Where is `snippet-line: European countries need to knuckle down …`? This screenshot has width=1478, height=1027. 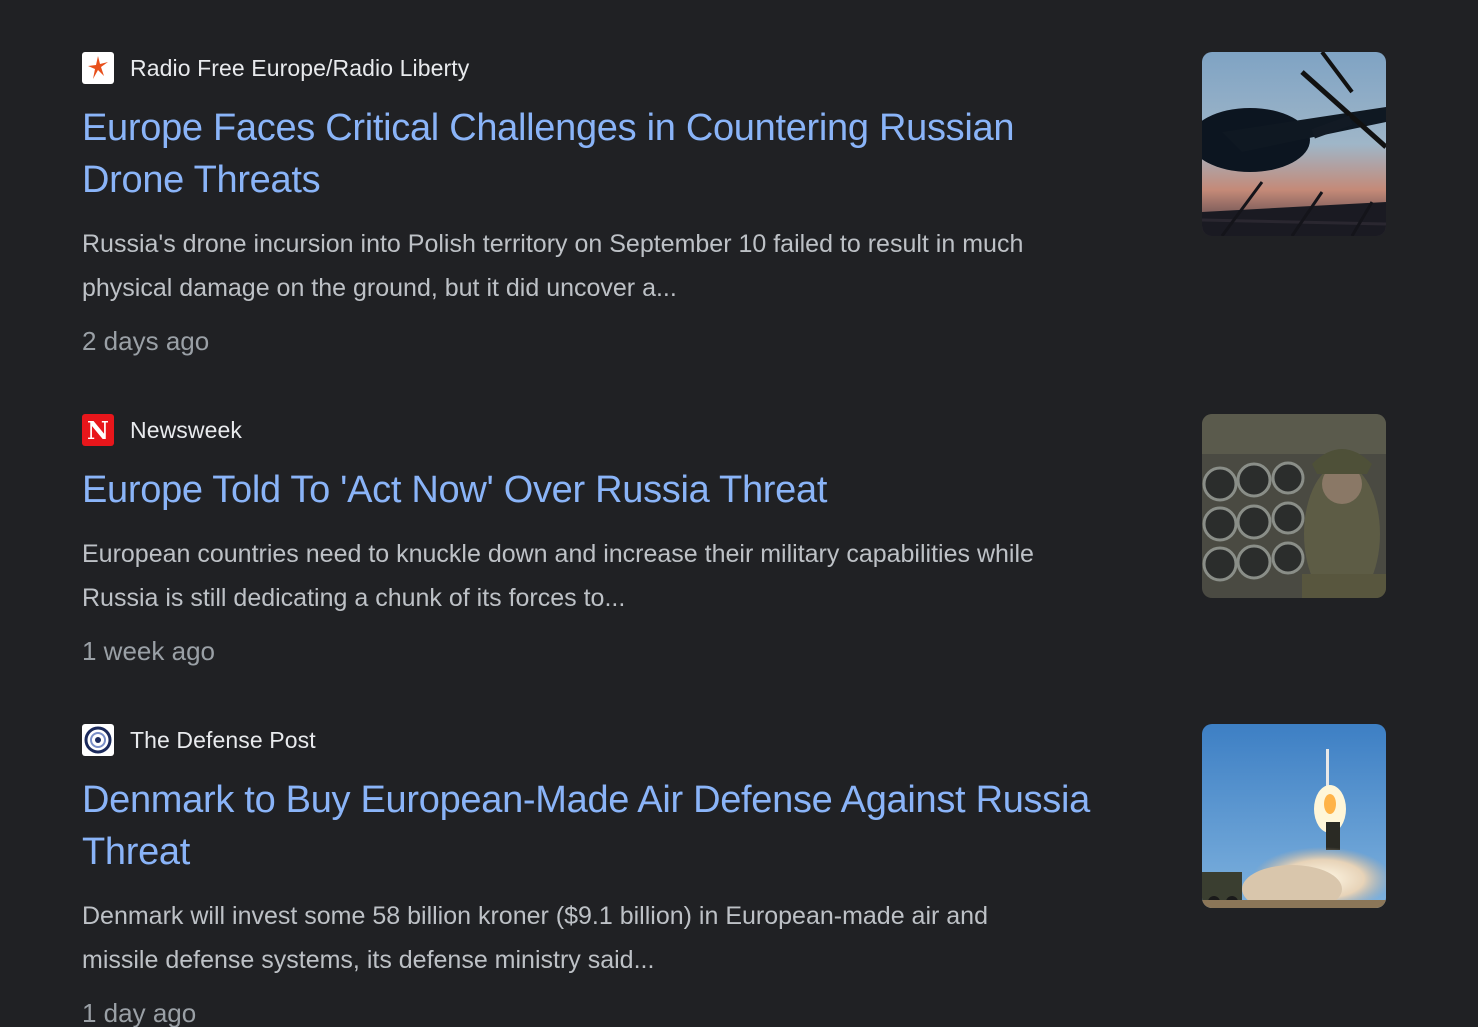 snippet-line: European countries need to knuckle down … is located at coordinates (558, 554).